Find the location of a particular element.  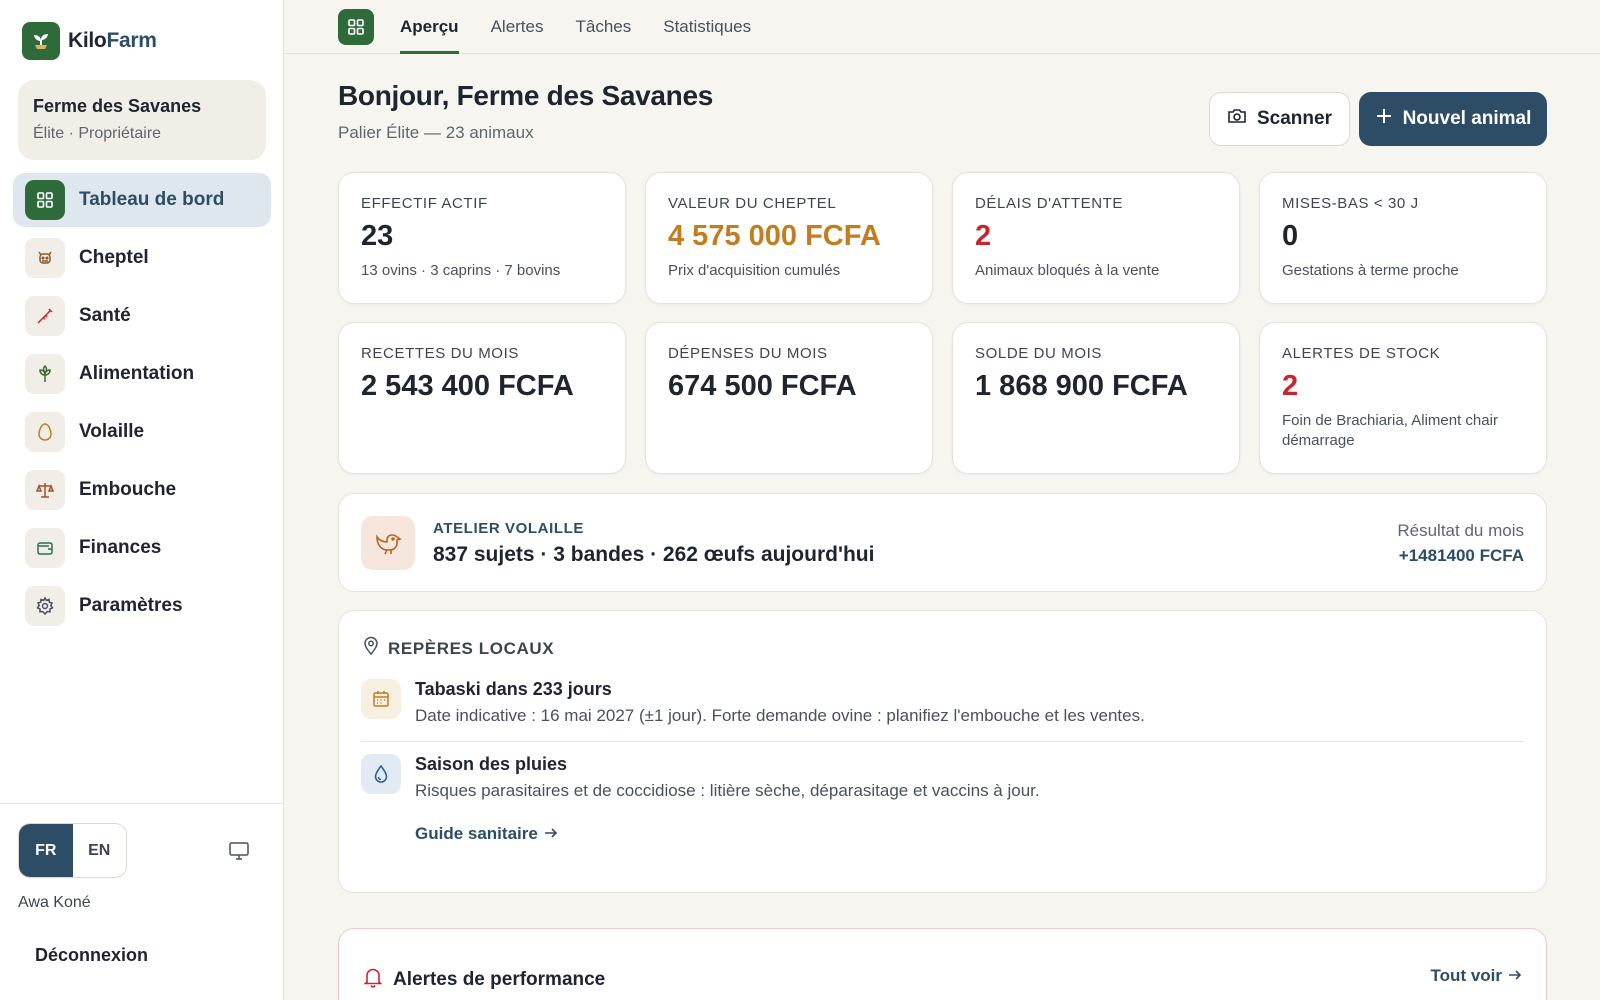

tabs: Aperçu Alertes Tâches Statistiques is located at coordinates (575, 27).